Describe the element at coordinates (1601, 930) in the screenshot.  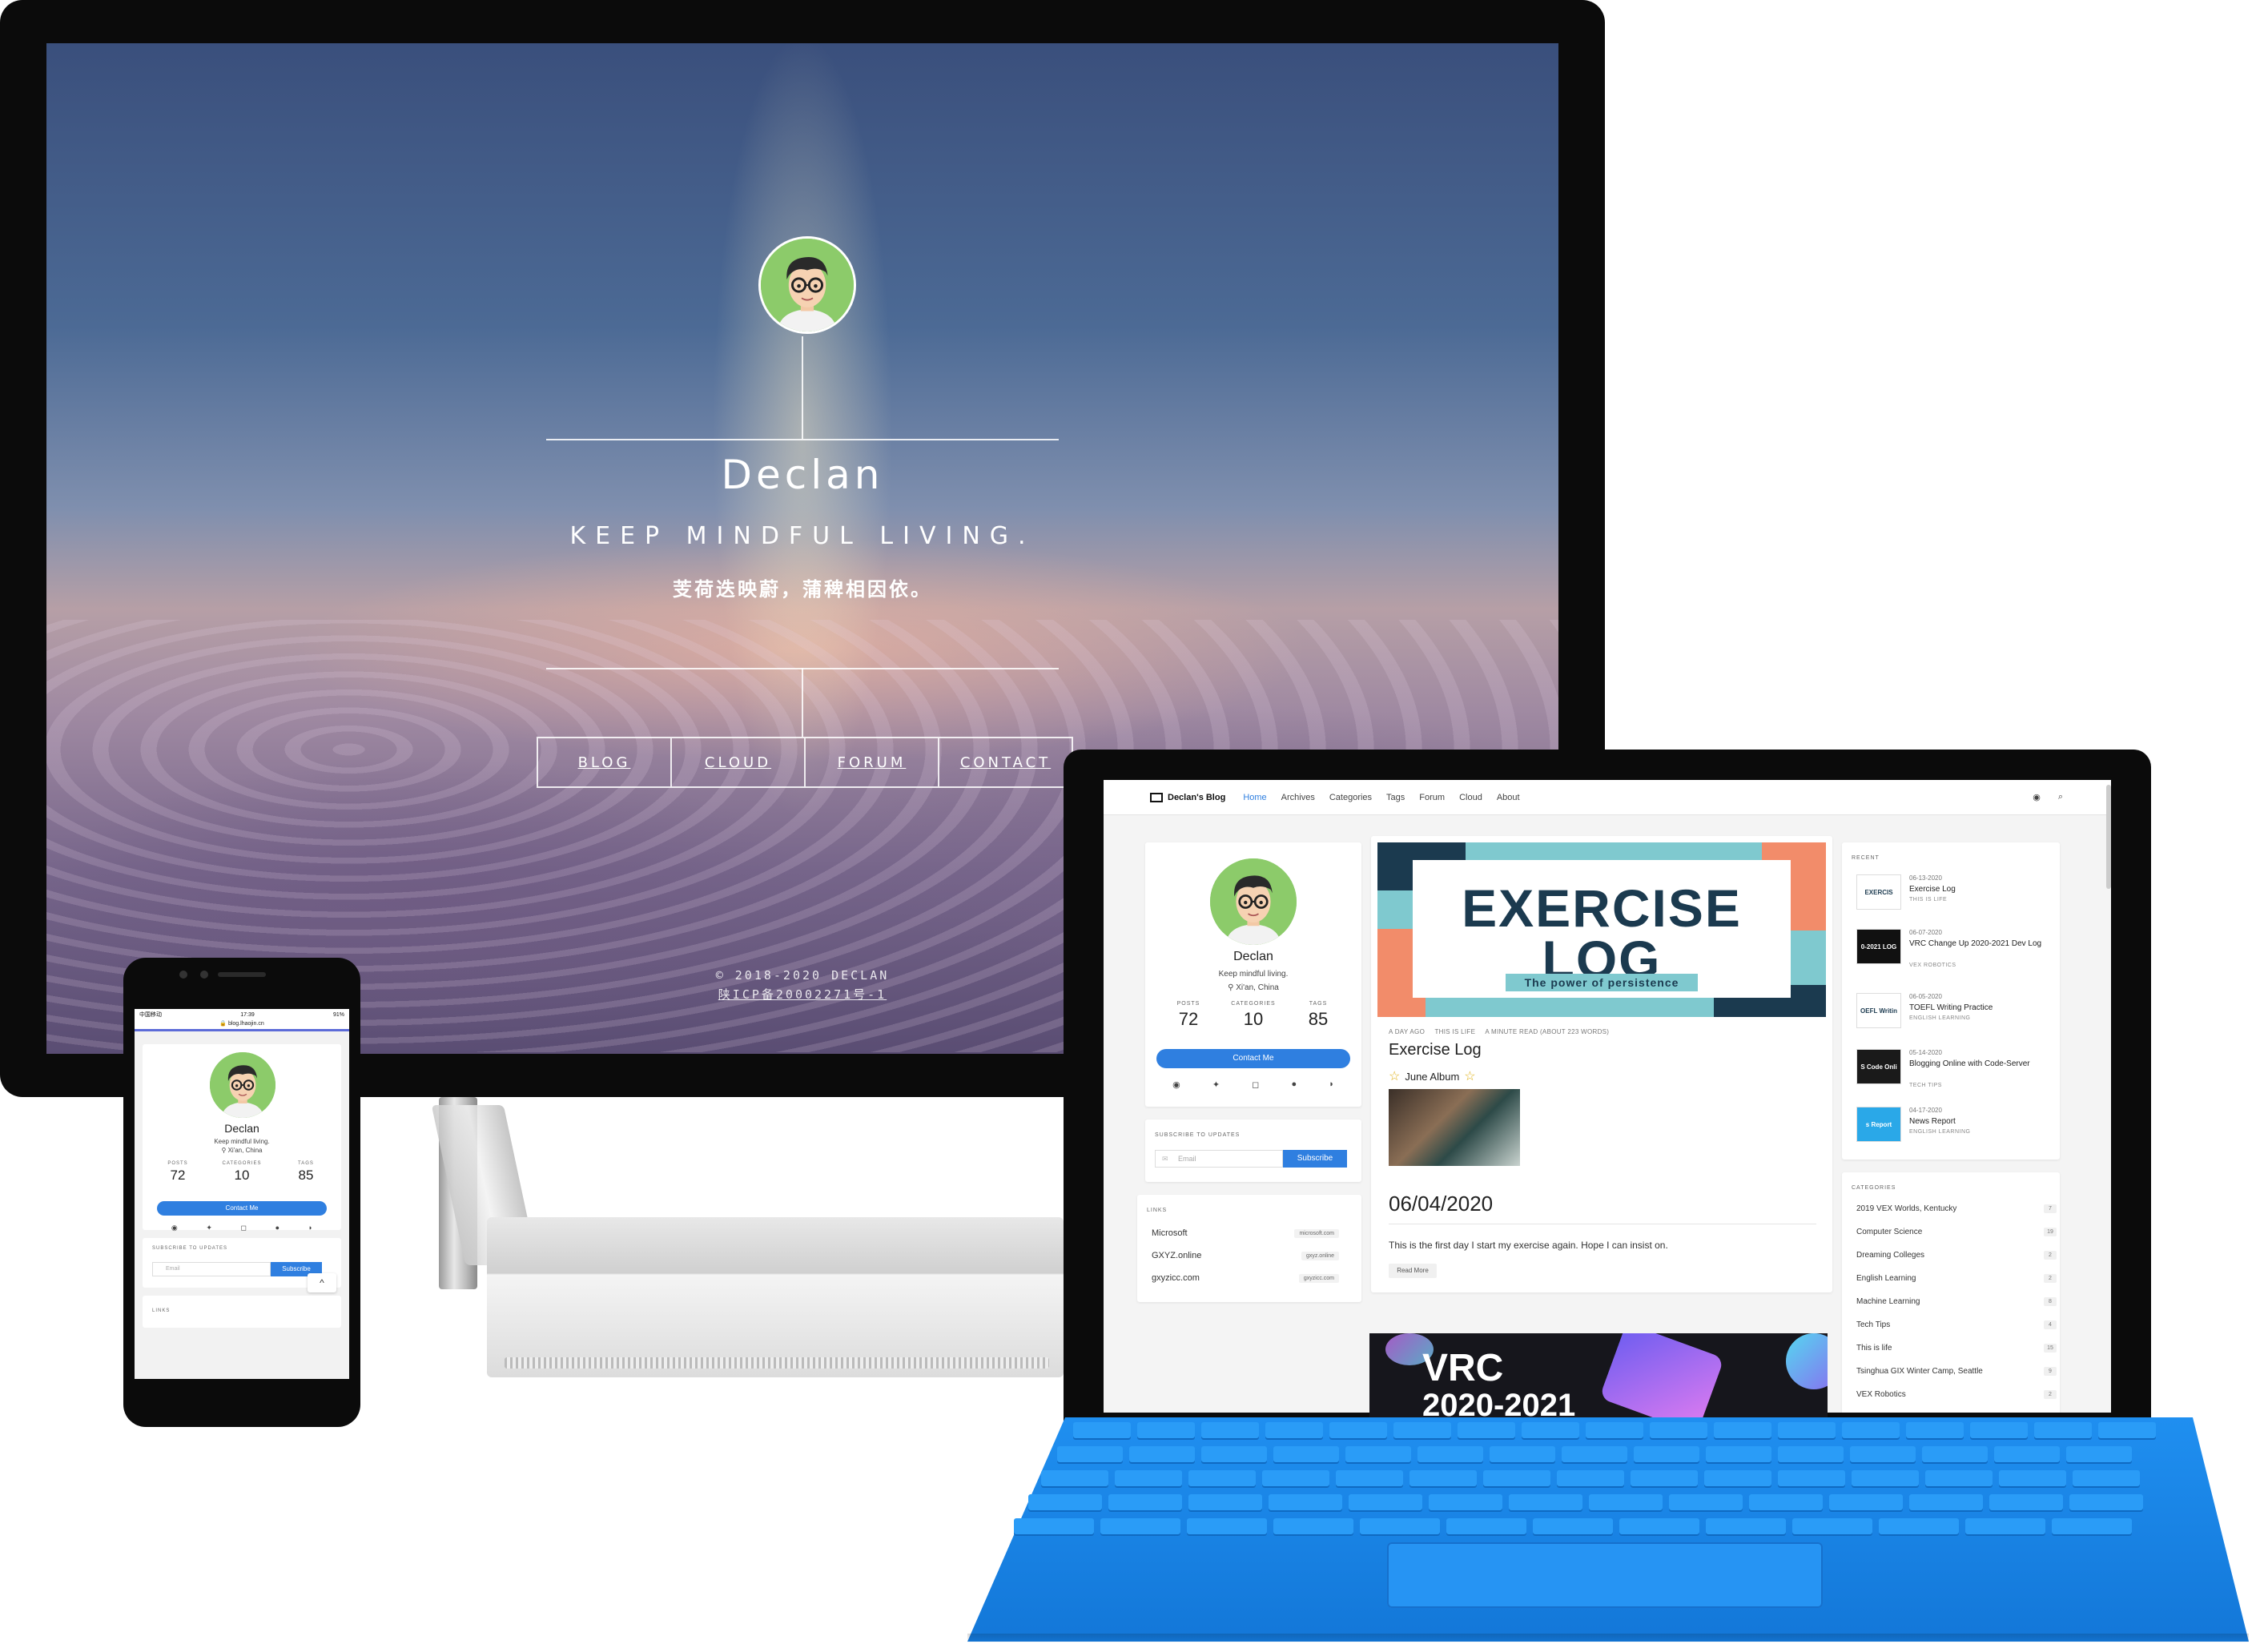
I see `post-cover-image: EXERCISE LOG The power of persistence` at that location.